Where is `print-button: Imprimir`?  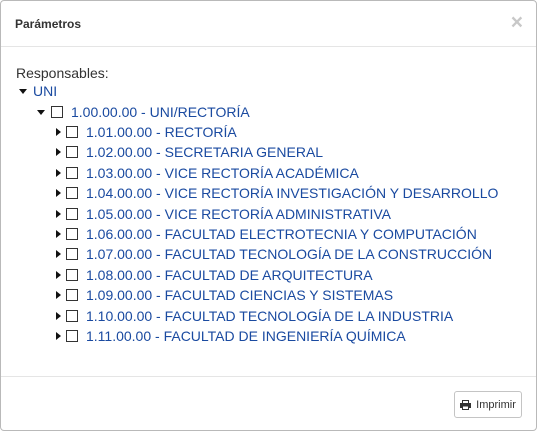 print-button: Imprimir is located at coordinates (488, 404).